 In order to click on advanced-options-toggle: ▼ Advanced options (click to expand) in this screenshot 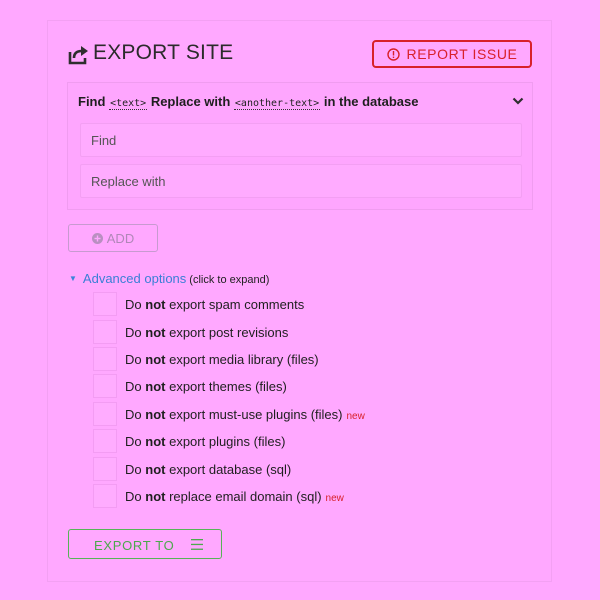, I will do `click(169, 278)`.